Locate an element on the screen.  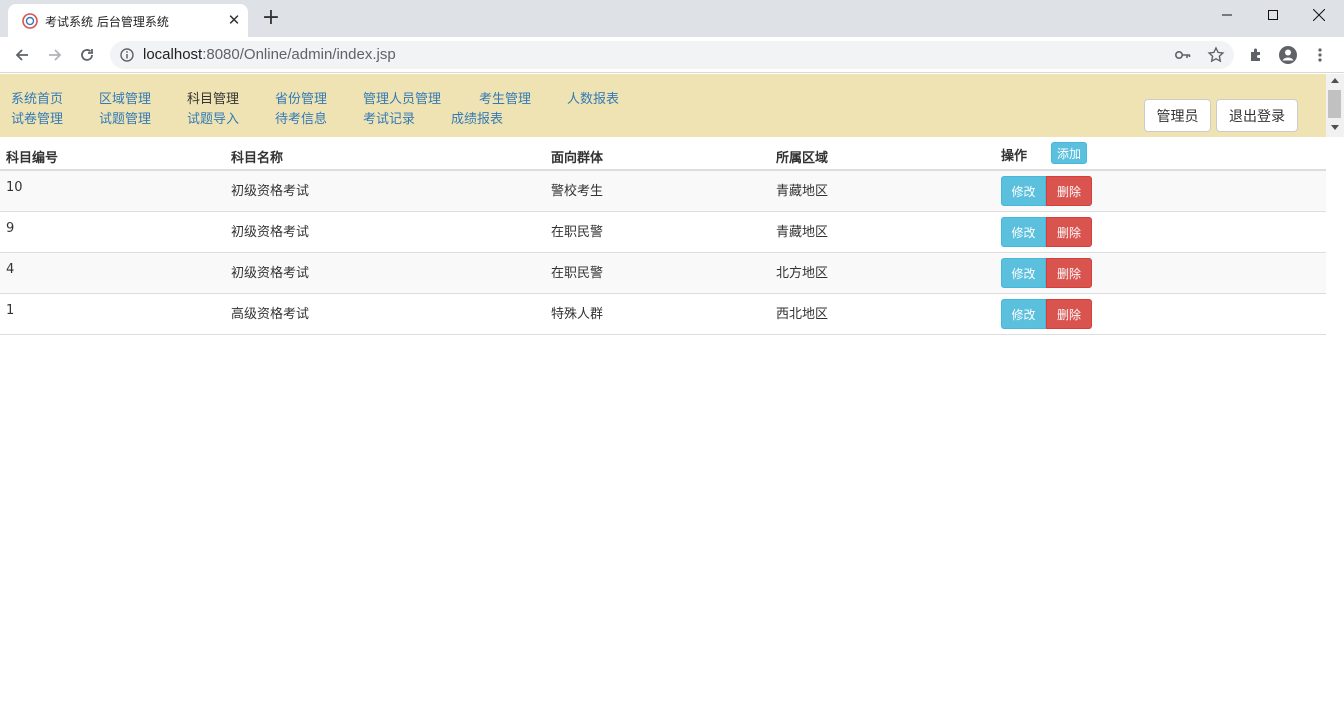
maximize-icon is located at coordinates (1273, 15).